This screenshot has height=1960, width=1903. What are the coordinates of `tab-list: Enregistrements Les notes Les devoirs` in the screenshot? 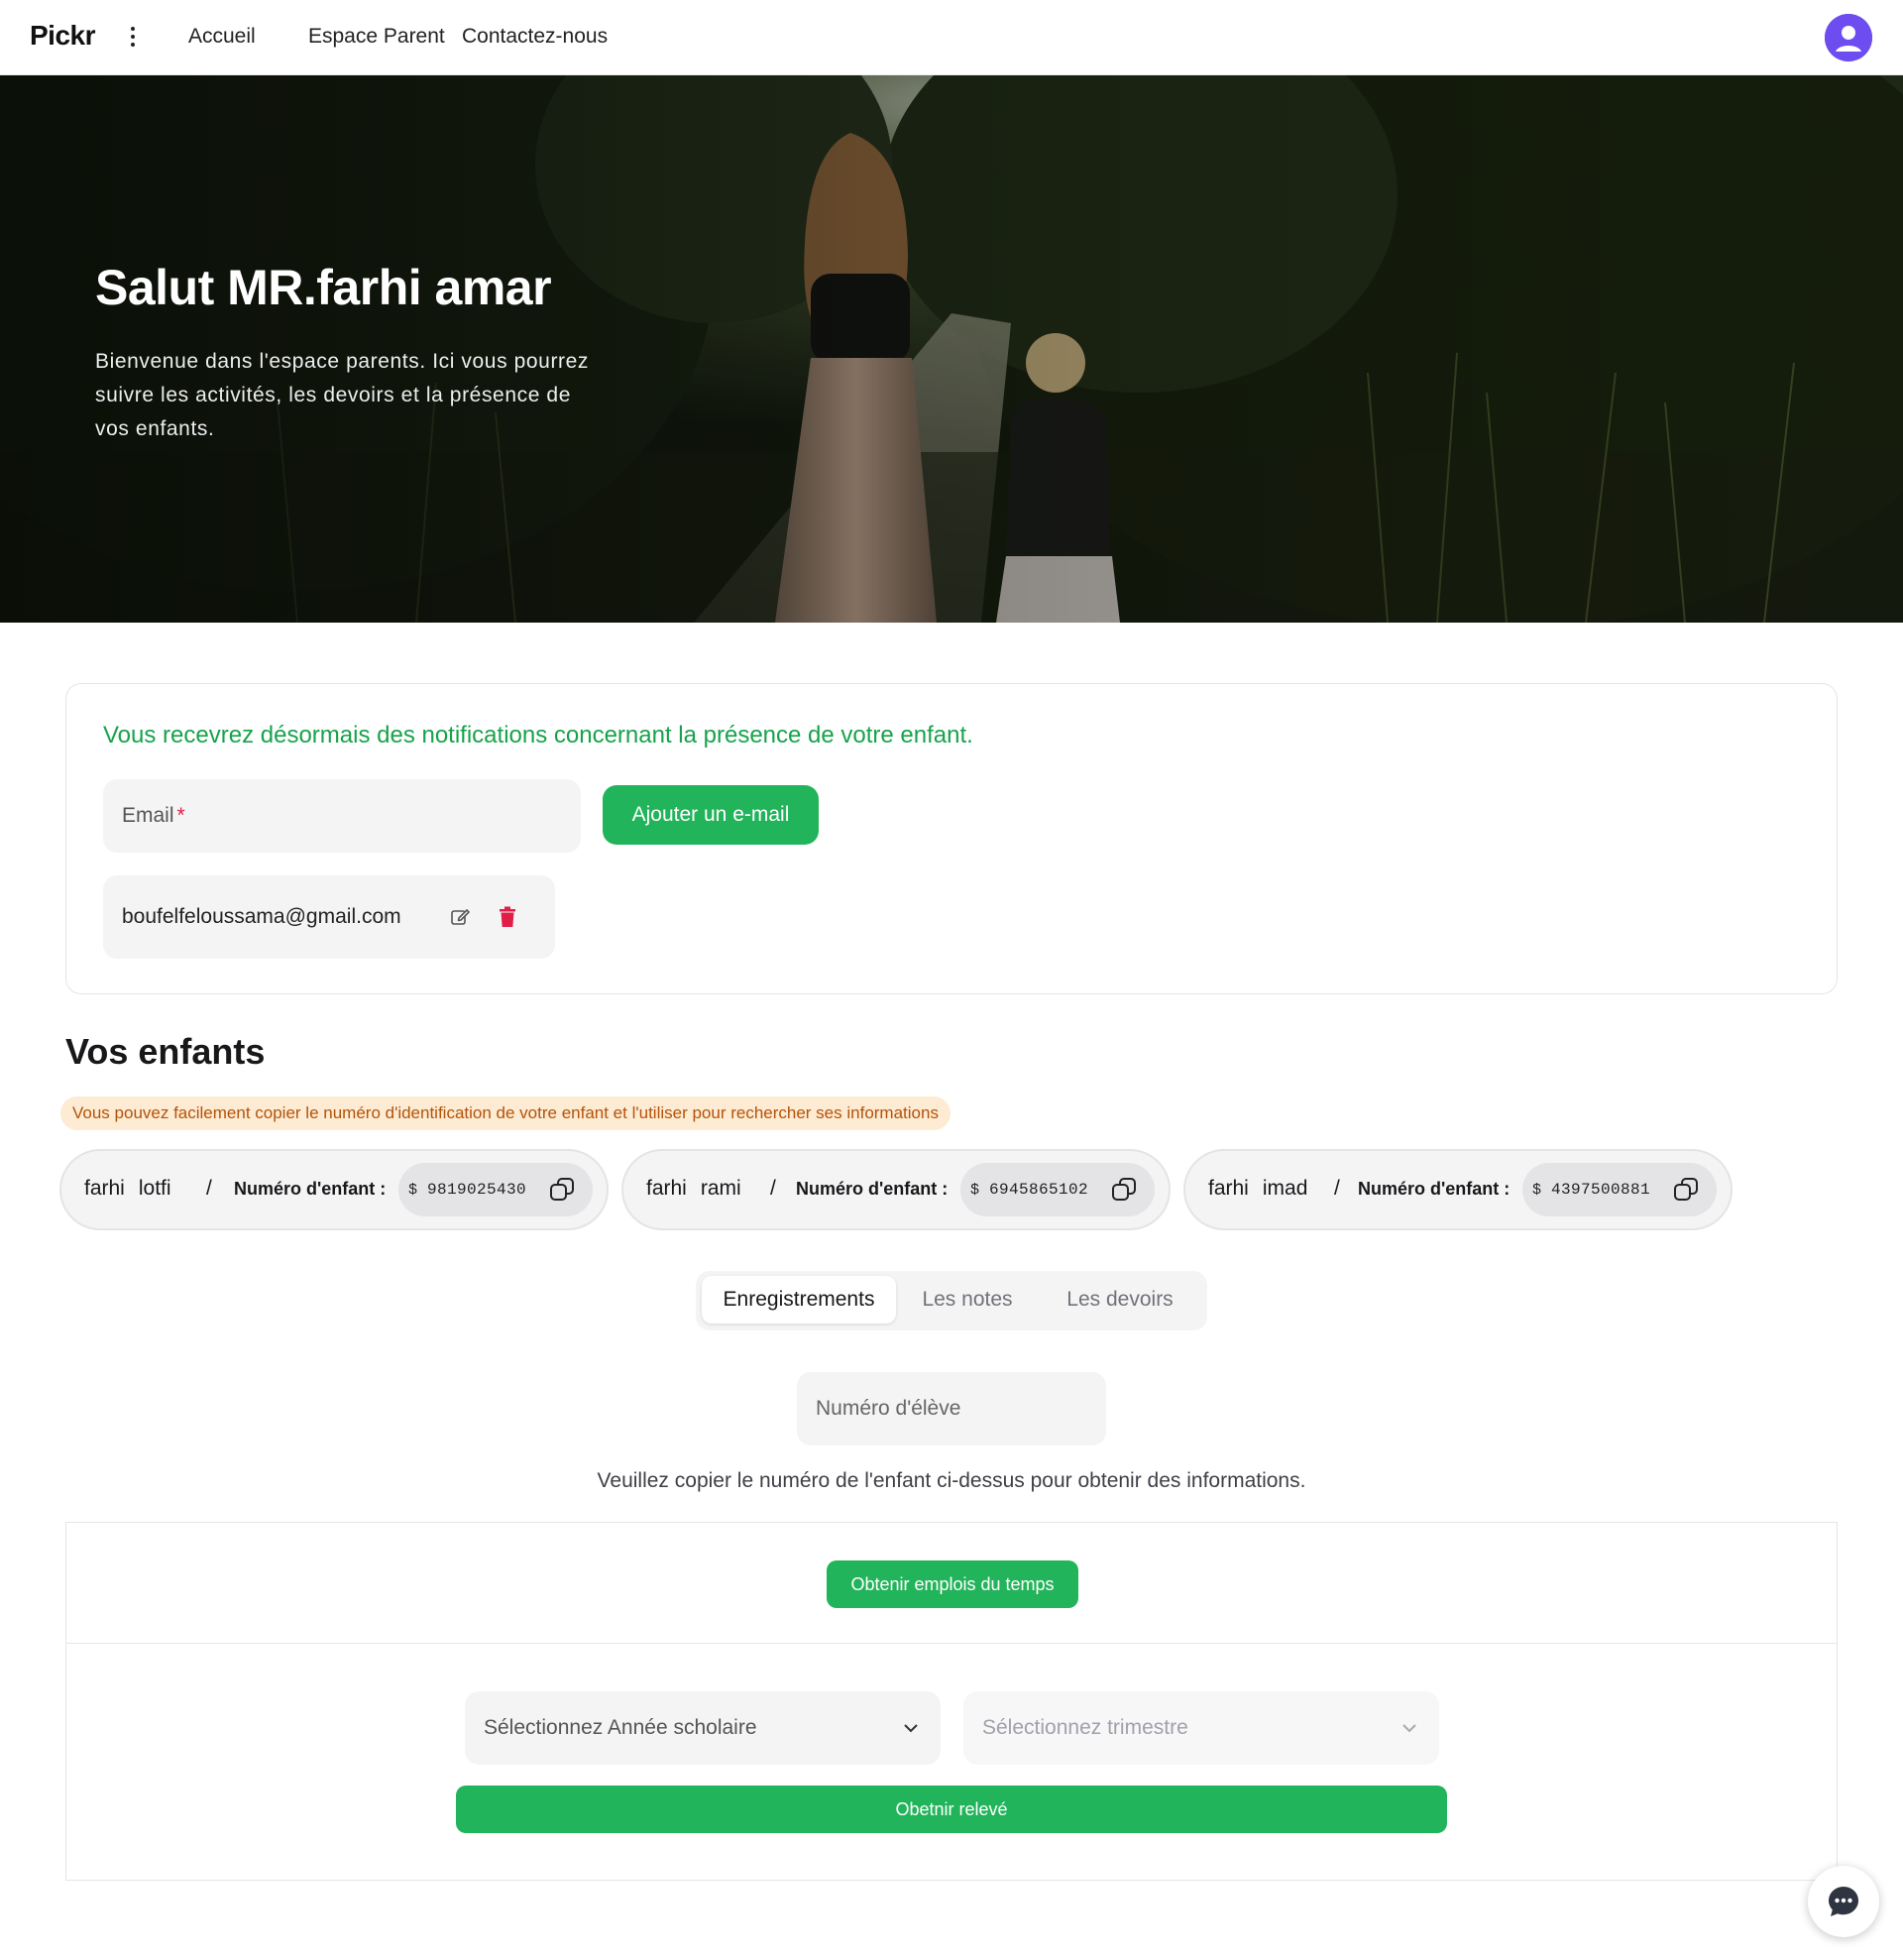 It's located at (951, 1300).